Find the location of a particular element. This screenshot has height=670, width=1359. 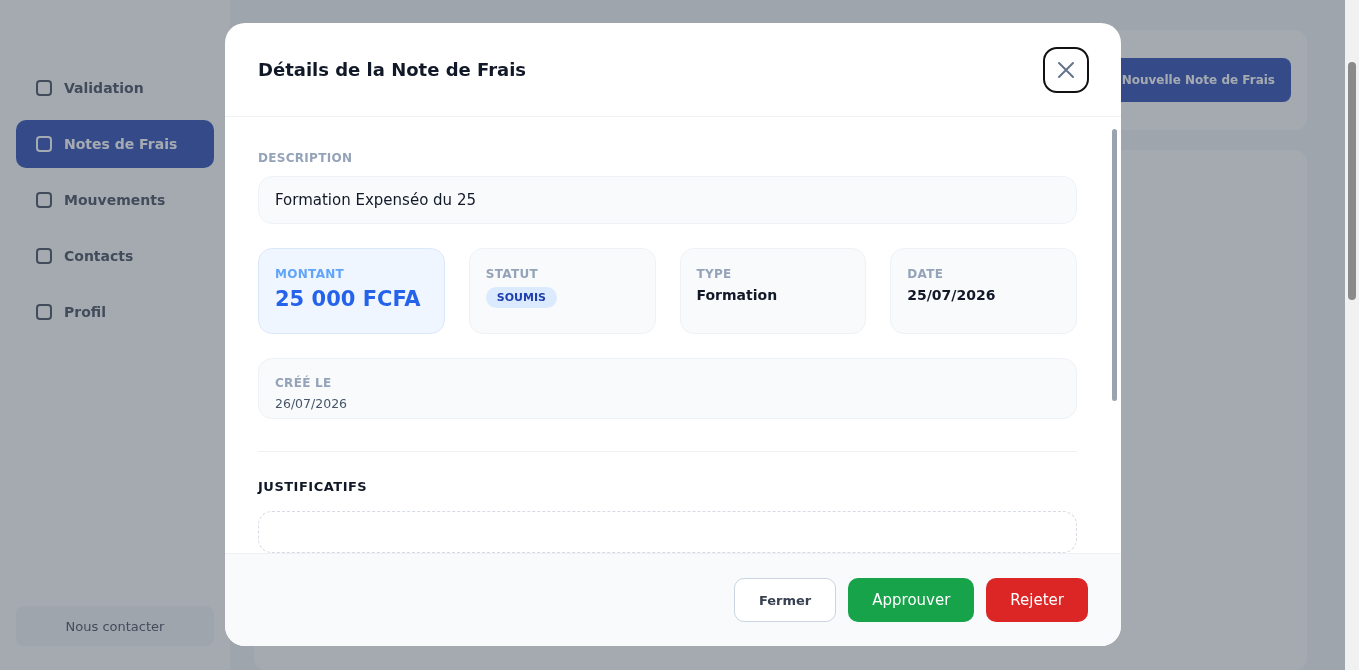

status-badge: SOUMIS is located at coordinates (521, 297).